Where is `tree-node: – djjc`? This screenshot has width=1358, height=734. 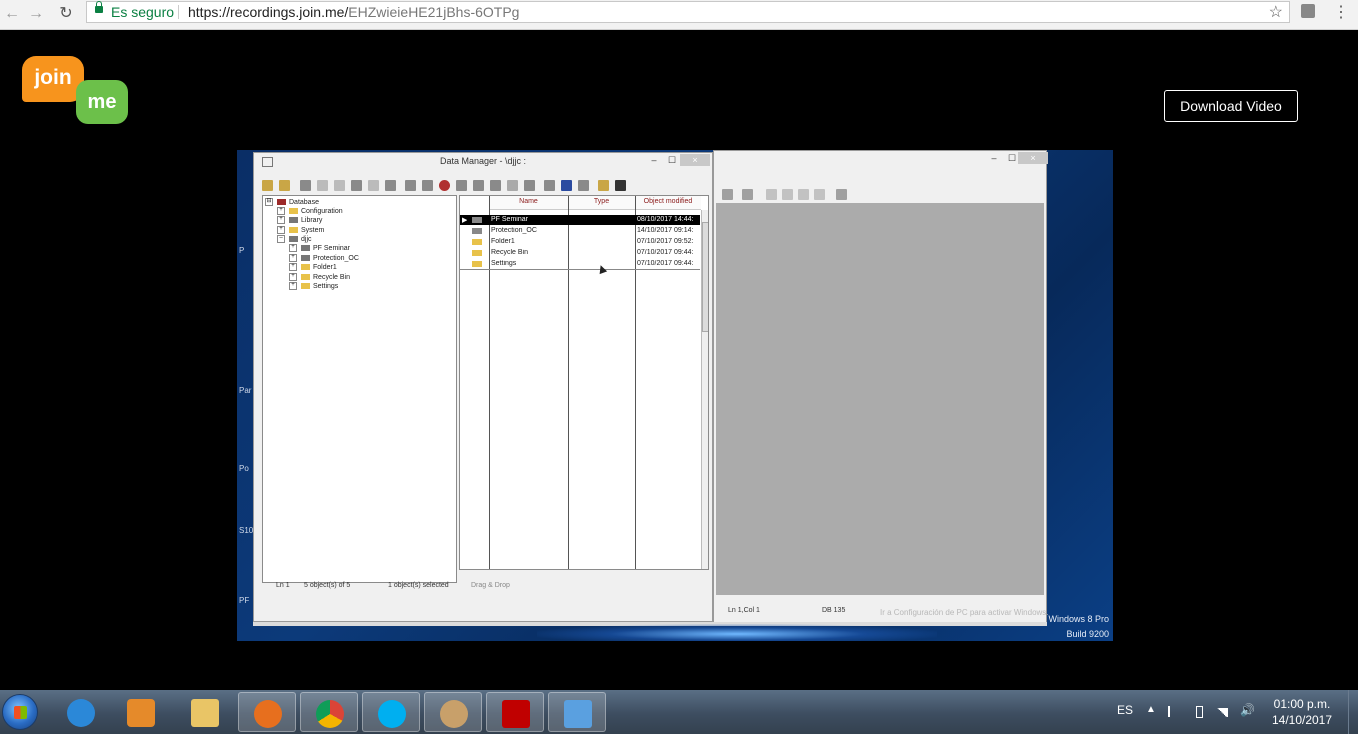
tree-node: – djjc is located at coordinates (294, 239).